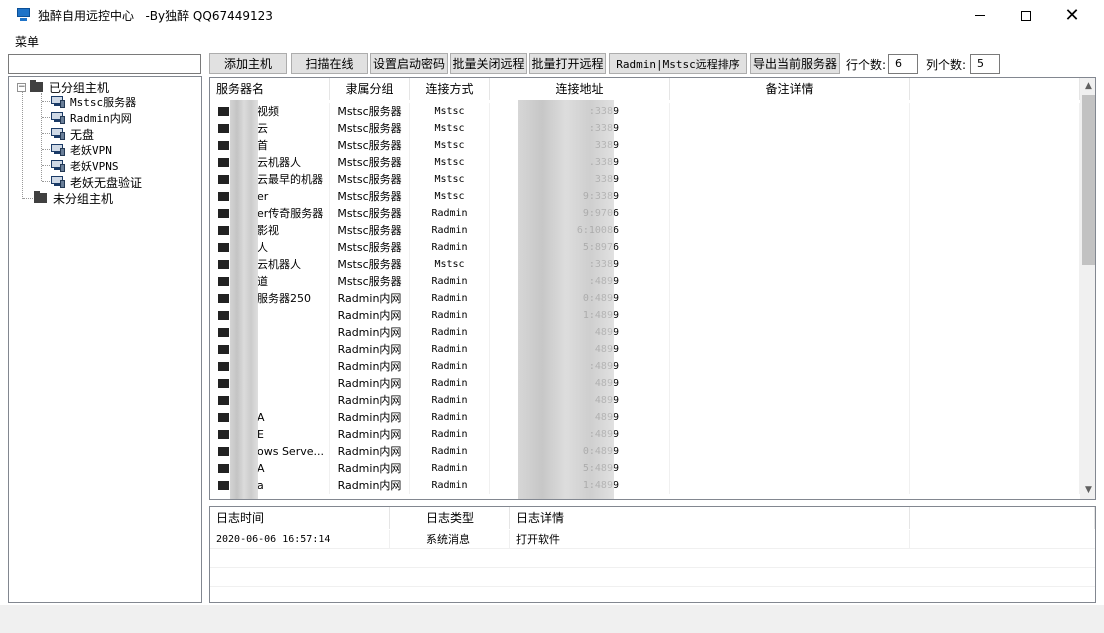  Describe the element at coordinates (329, 63) in the screenshot. I see `scan-online-button: 扫描在线` at that location.